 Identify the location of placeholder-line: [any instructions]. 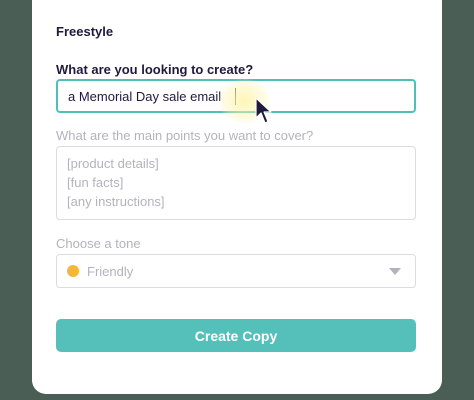
(116, 201).